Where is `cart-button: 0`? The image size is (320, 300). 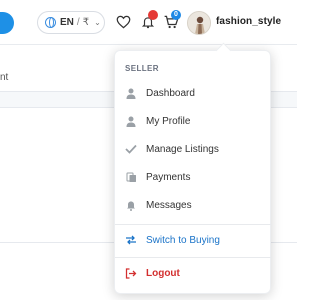 cart-button: 0 is located at coordinates (171, 20).